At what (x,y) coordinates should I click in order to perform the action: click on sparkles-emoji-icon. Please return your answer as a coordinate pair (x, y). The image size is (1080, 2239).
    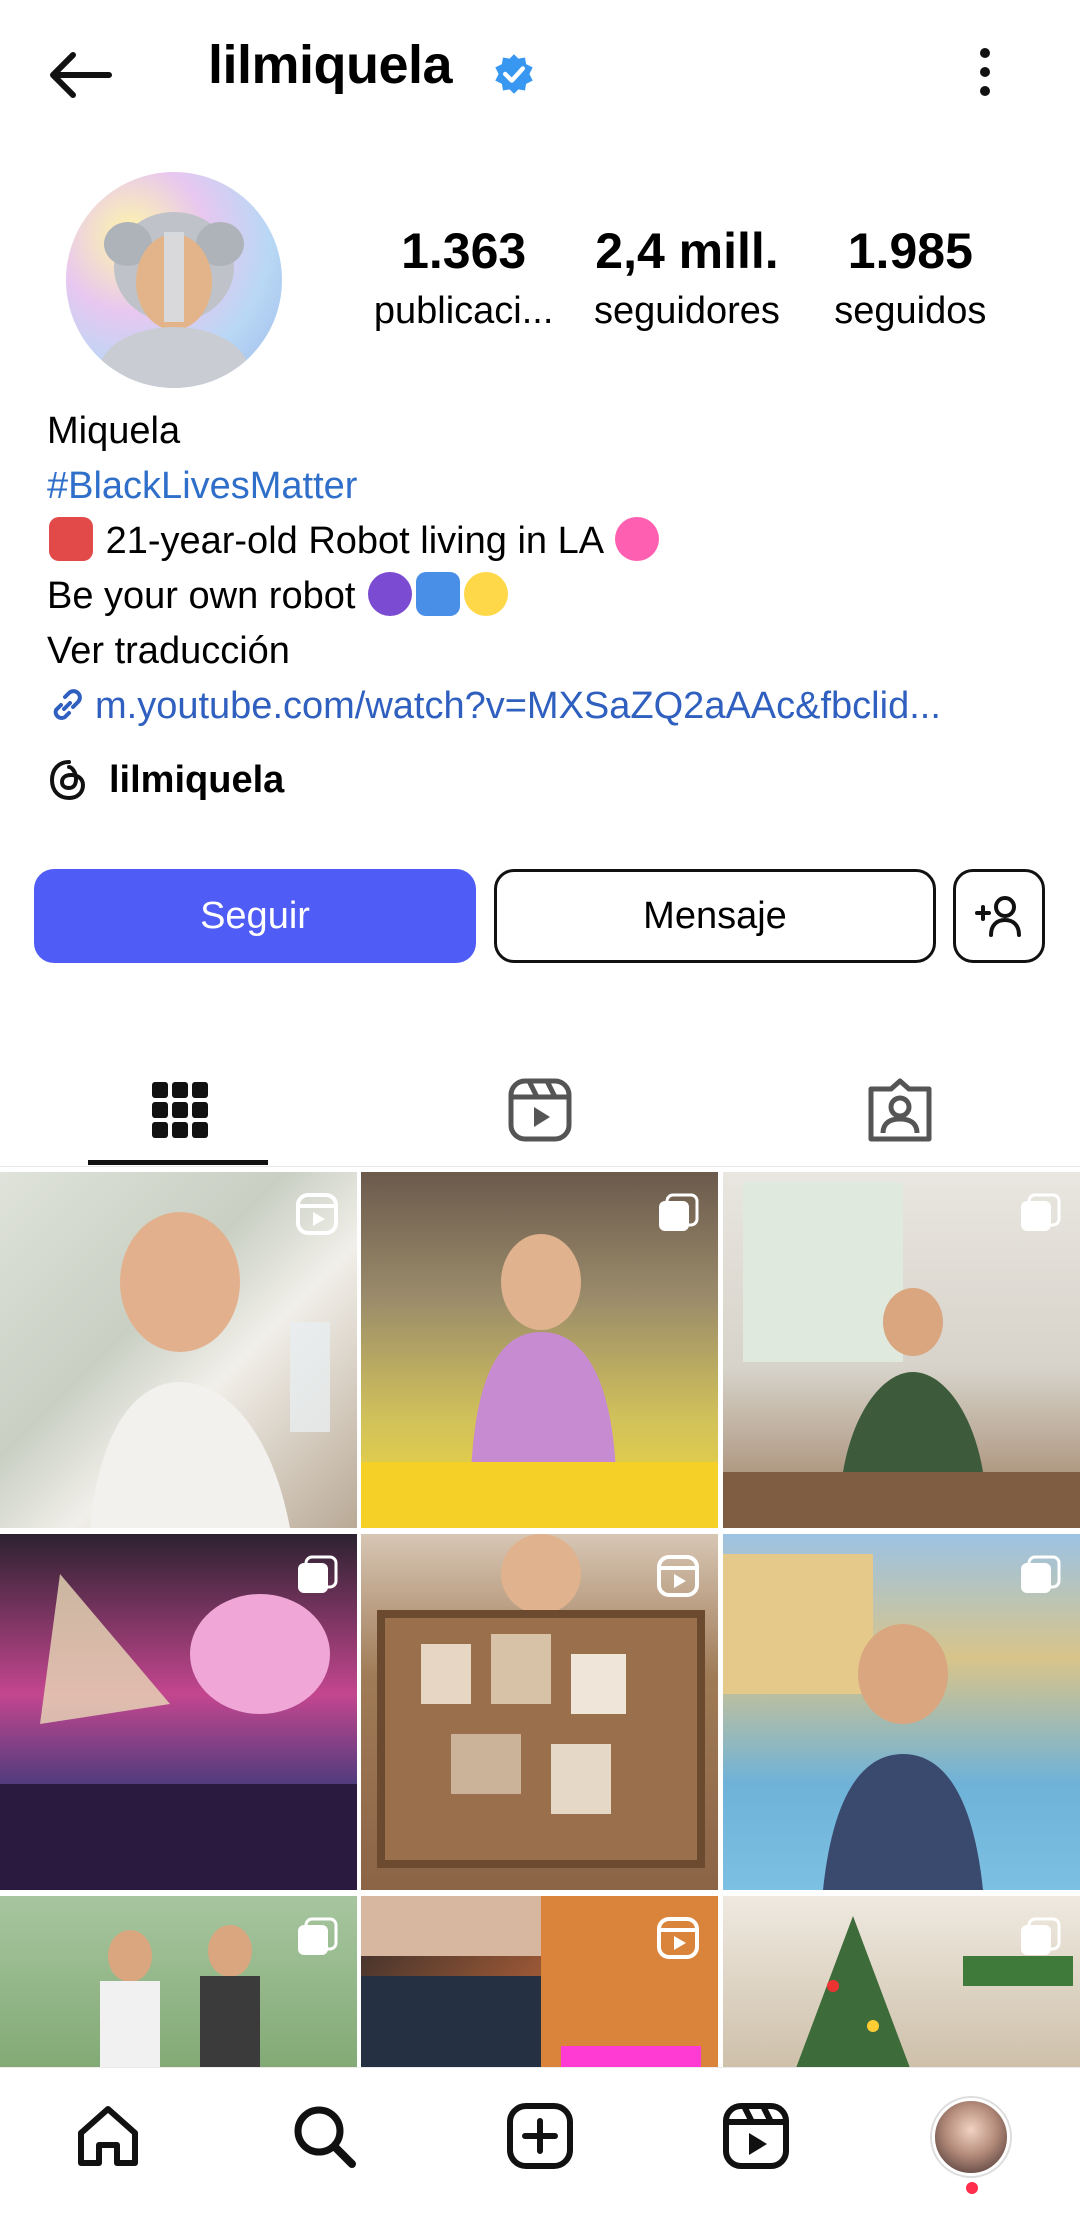
    Looking at the image, I should click on (485, 594).